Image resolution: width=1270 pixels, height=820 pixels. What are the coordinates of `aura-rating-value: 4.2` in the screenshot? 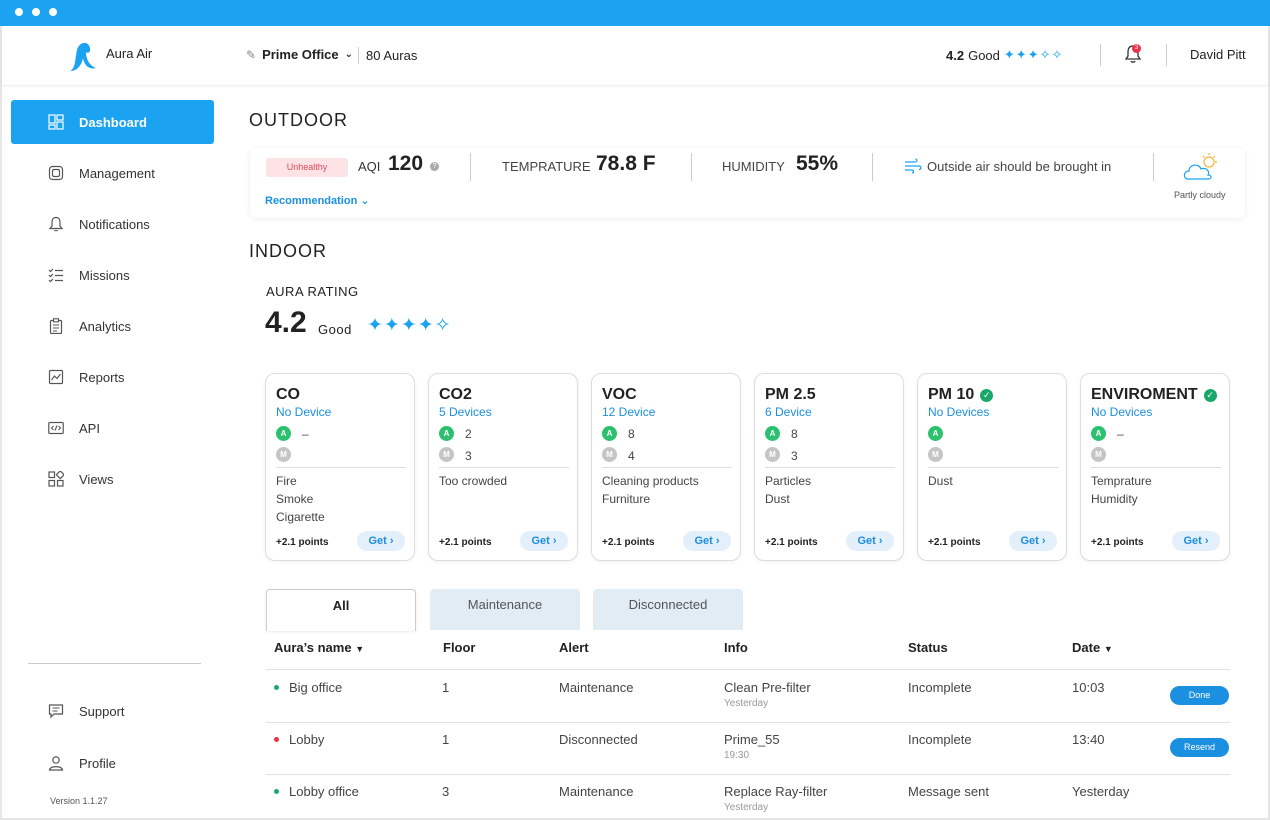 It's located at (286, 322).